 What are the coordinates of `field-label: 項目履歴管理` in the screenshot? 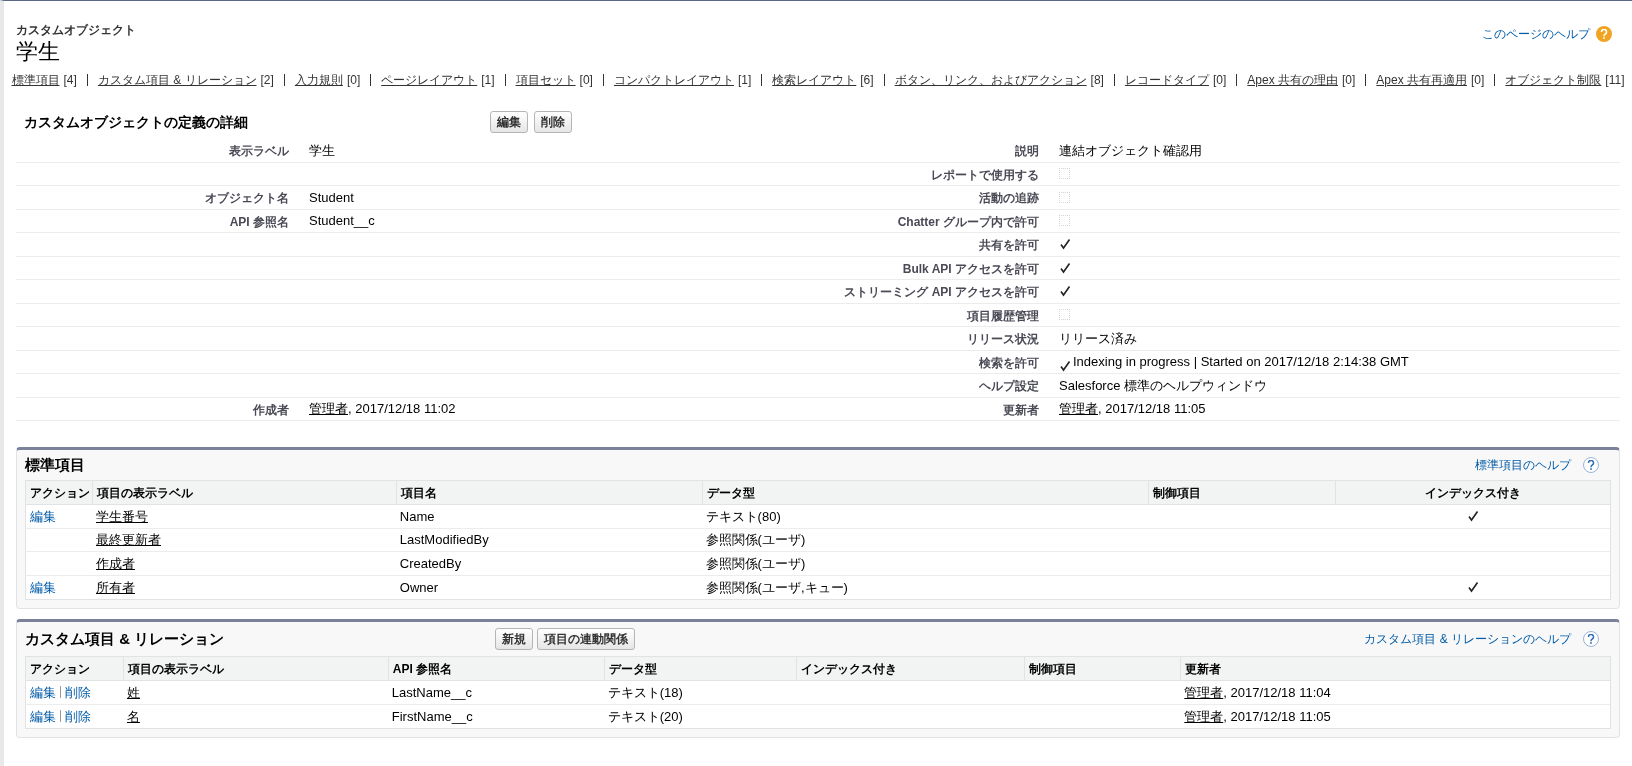 It's located at (1003, 315).